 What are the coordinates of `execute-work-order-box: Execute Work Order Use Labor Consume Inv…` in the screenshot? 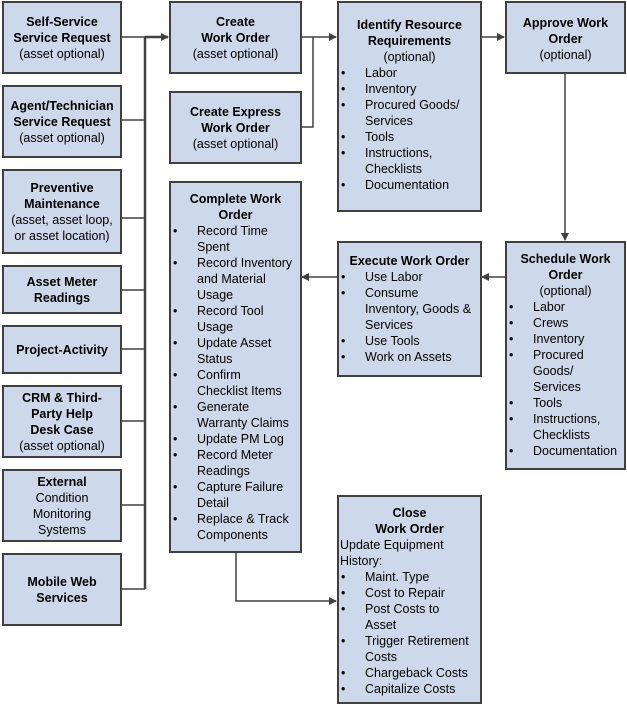 It's located at (409, 309).